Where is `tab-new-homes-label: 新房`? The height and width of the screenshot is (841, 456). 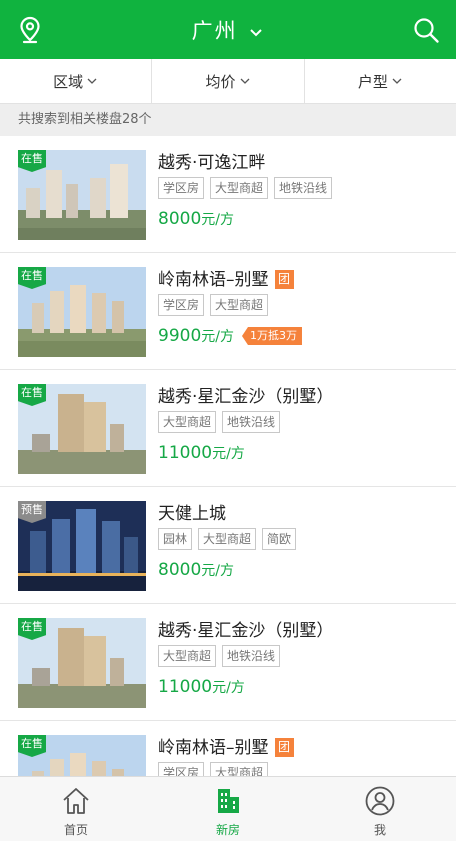 tab-new-homes-label: 新房 is located at coordinates (227, 830).